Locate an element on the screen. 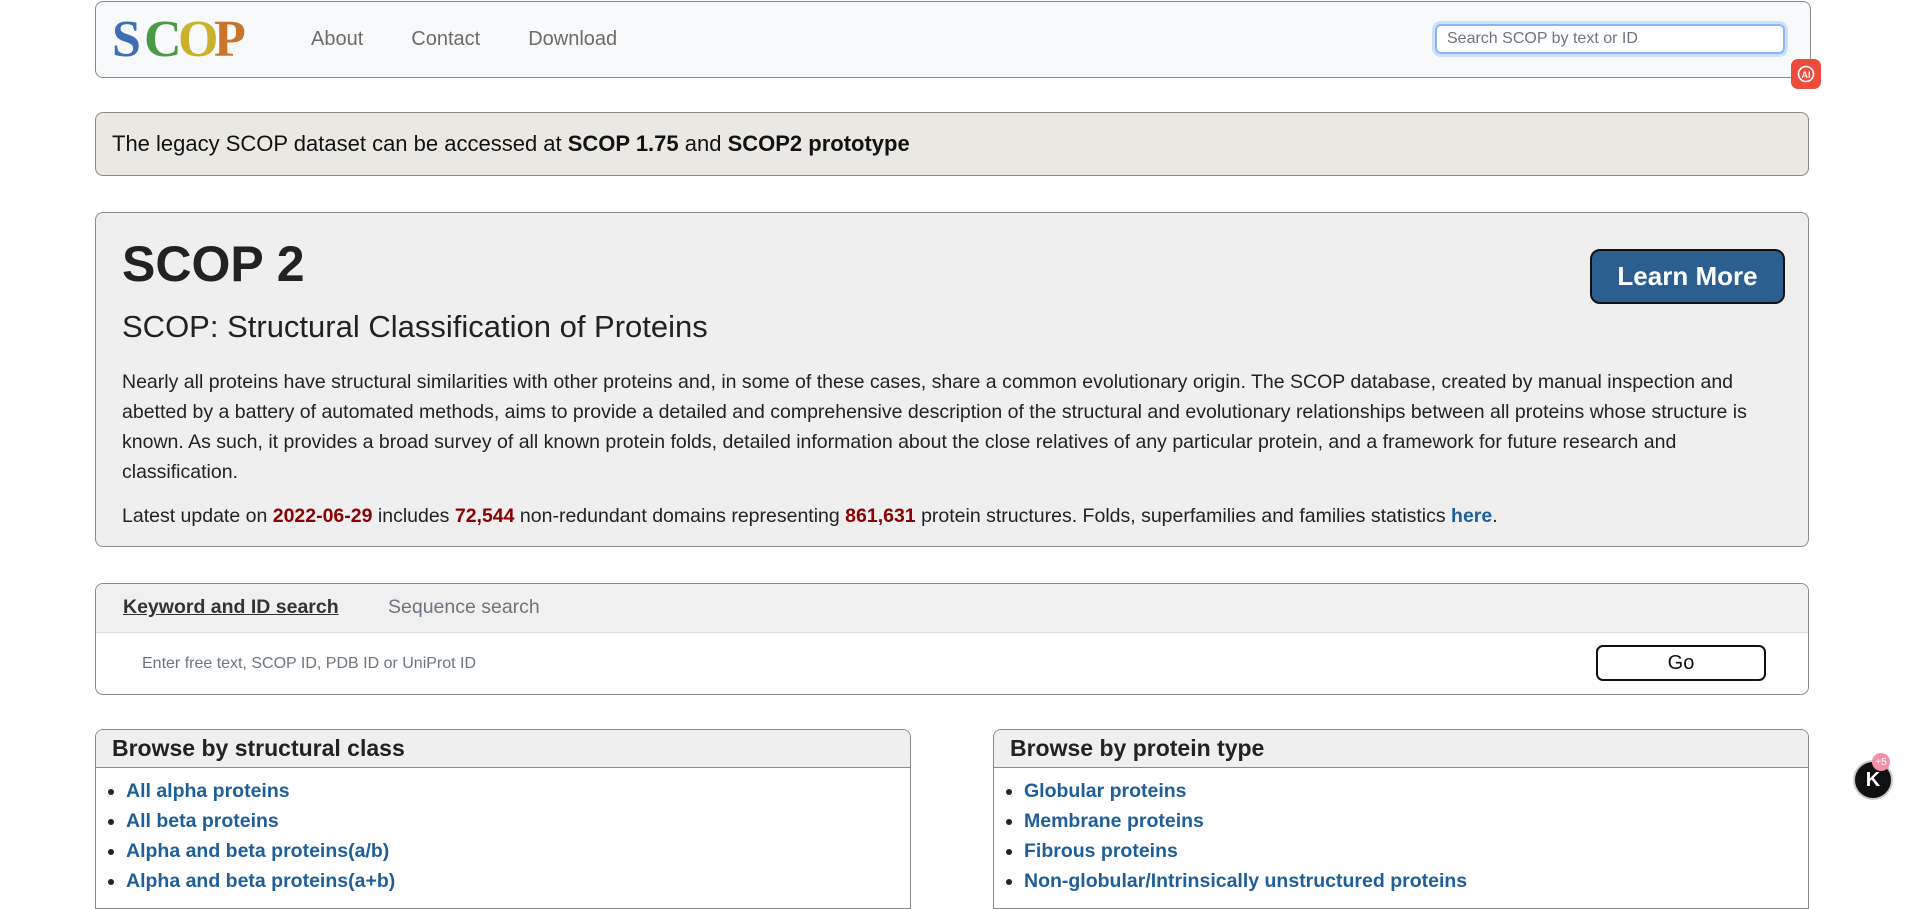 This screenshot has height=909, width=1905. list-item: All alpha proteins is located at coordinates (518, 791).